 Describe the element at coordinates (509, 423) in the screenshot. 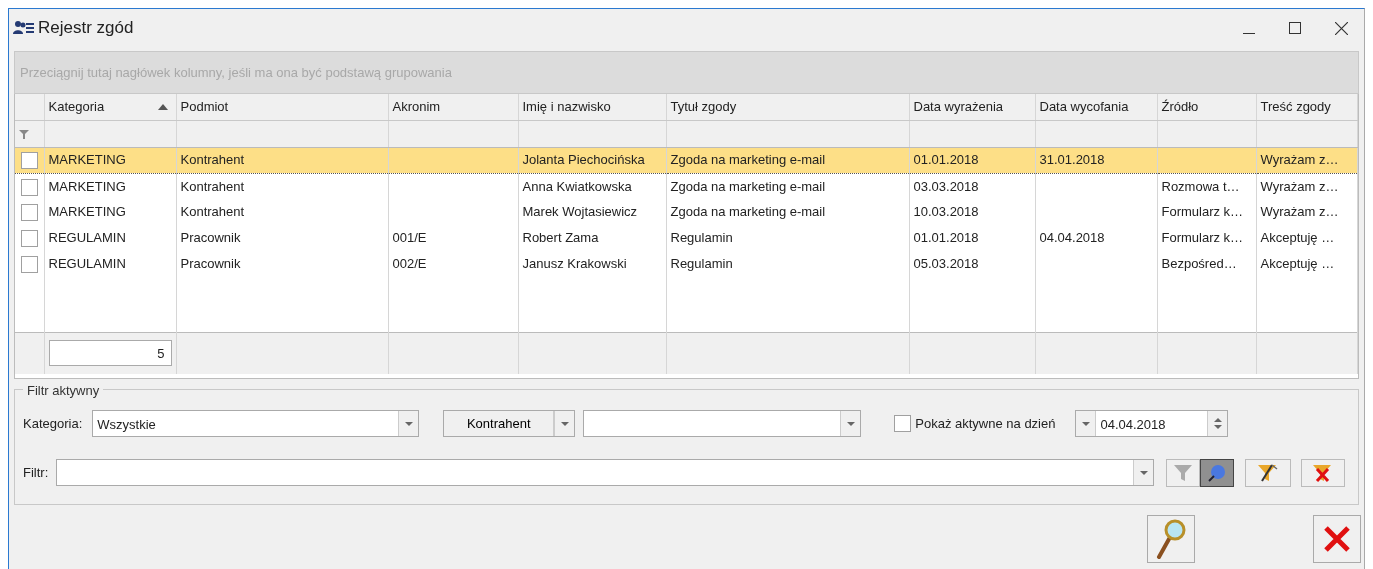

I see `subject-dropdown-button: Kontrahent` at that location.